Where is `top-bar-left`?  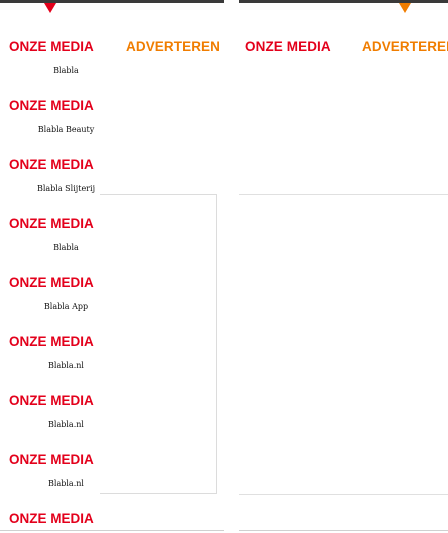 top-bar-left is located at coordinates (112, 1).